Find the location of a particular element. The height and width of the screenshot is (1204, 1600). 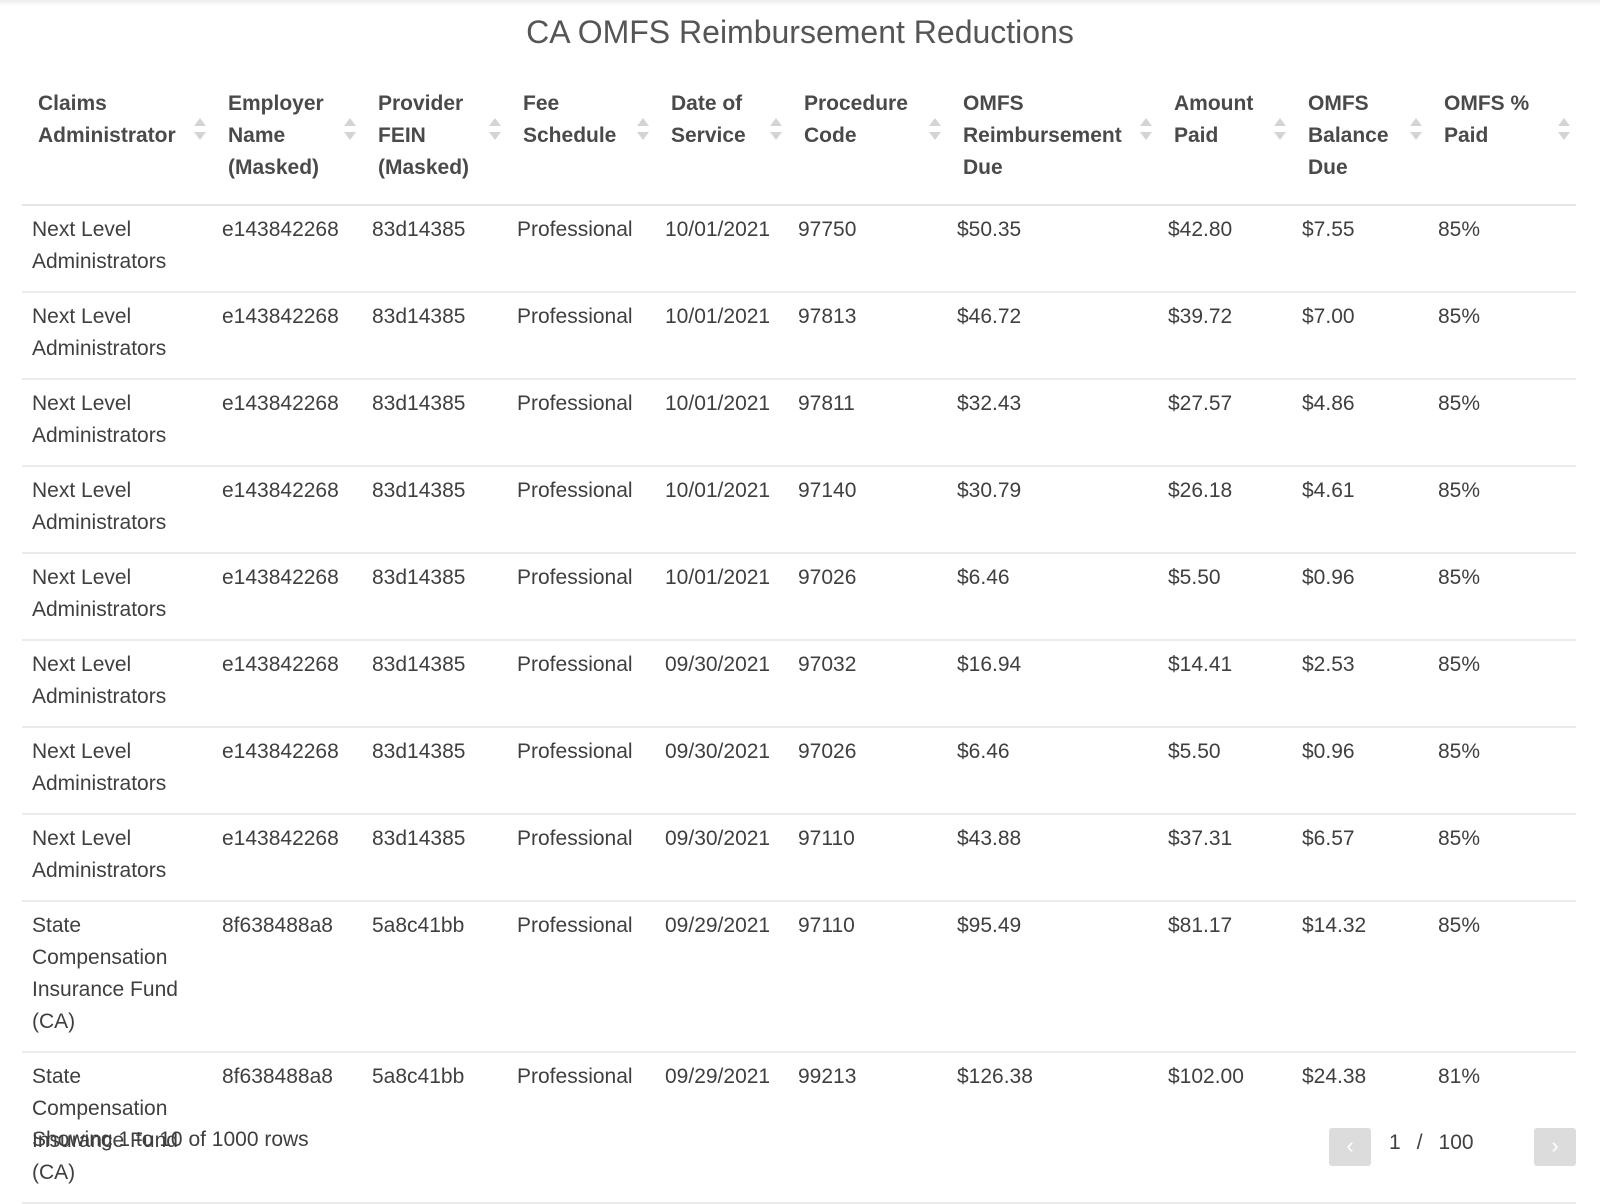

cell-omfs-balance-due: $14.32 is located at coordinates (1360, 977).